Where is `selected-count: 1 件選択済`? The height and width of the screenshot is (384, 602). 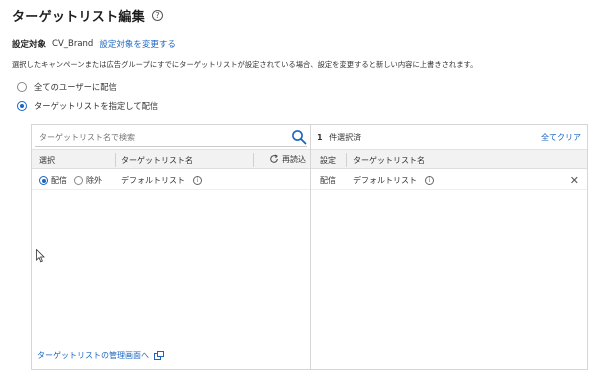
selected-count: 1 件選択済 is located at coordinates (339, 137).